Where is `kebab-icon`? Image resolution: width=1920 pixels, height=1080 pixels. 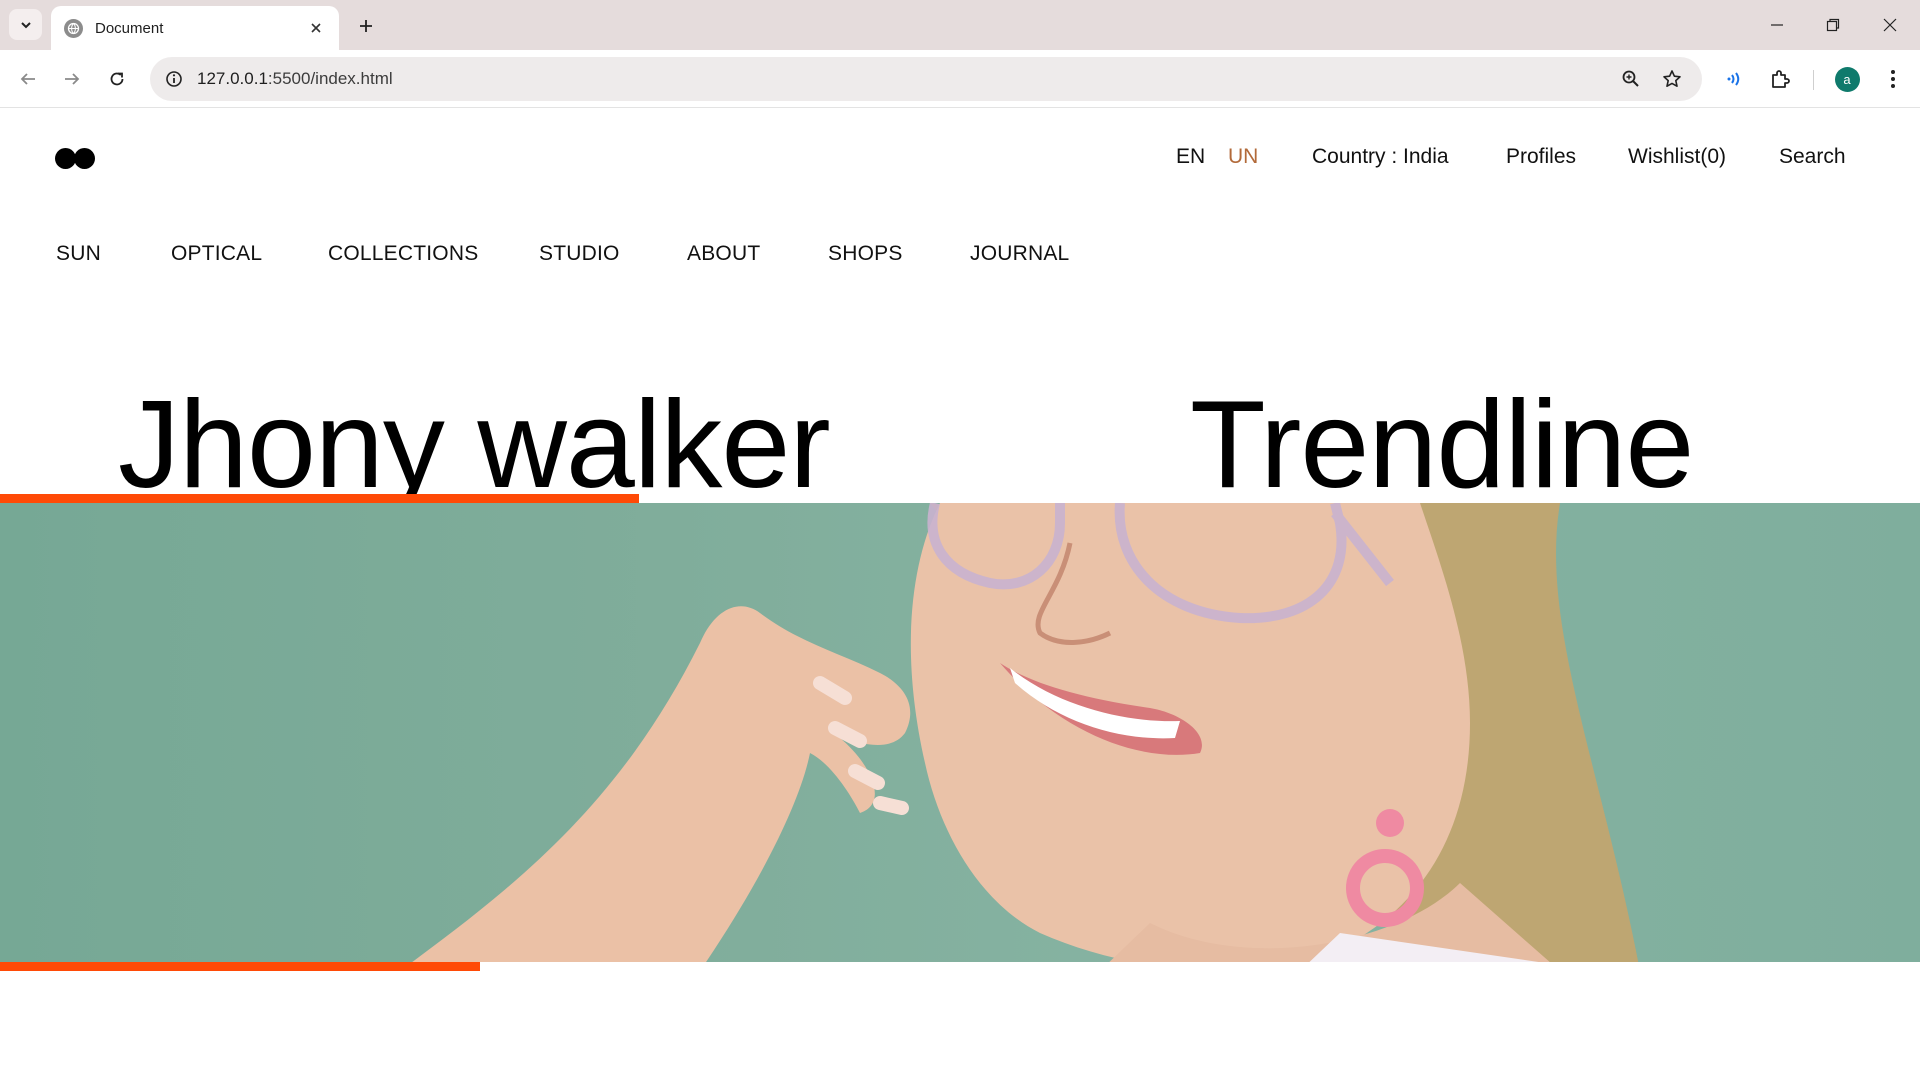
kebab-icon is located at coordinates (1893, 79).